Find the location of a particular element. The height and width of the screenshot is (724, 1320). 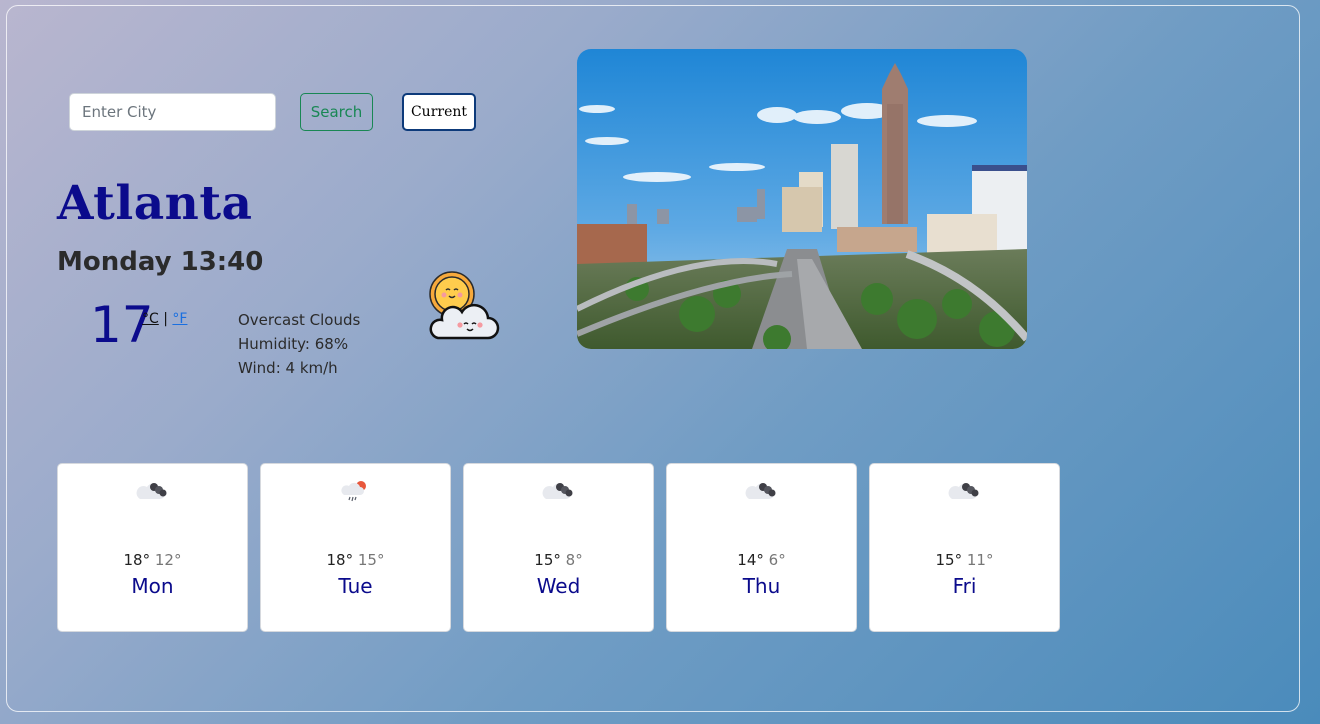

forecast-day: Wed is located at coordinates (558, 586).